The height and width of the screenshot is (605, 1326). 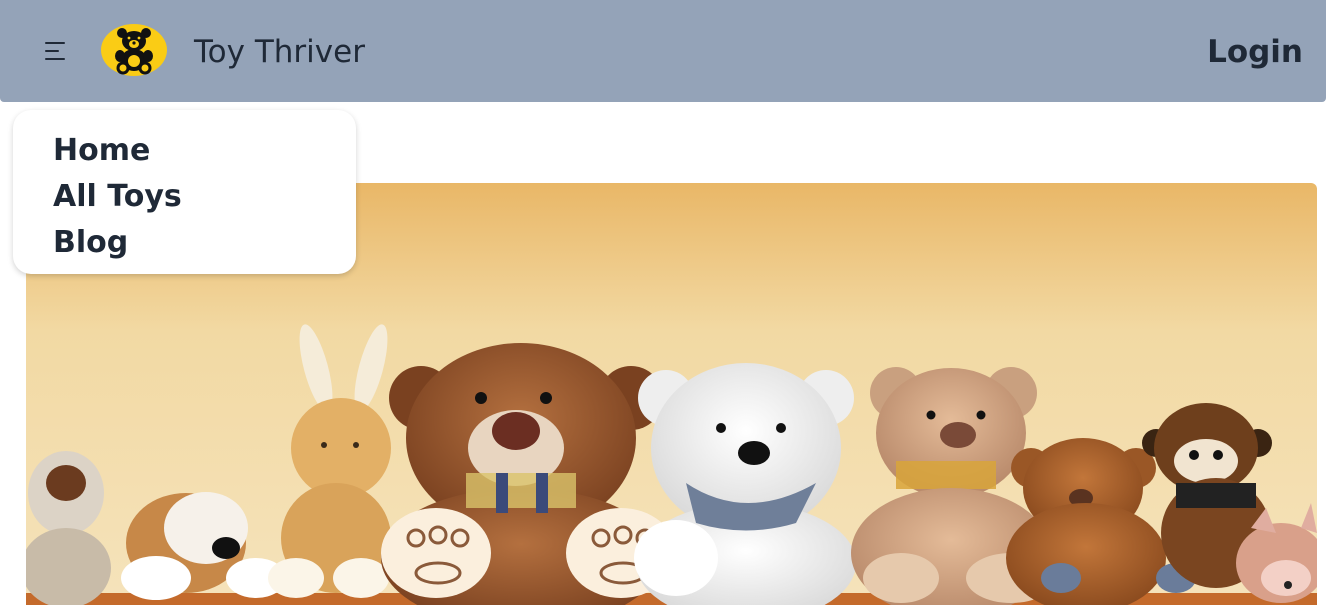 I want to click on brand-title: Toy Thriver, so click(x=279, y=52).